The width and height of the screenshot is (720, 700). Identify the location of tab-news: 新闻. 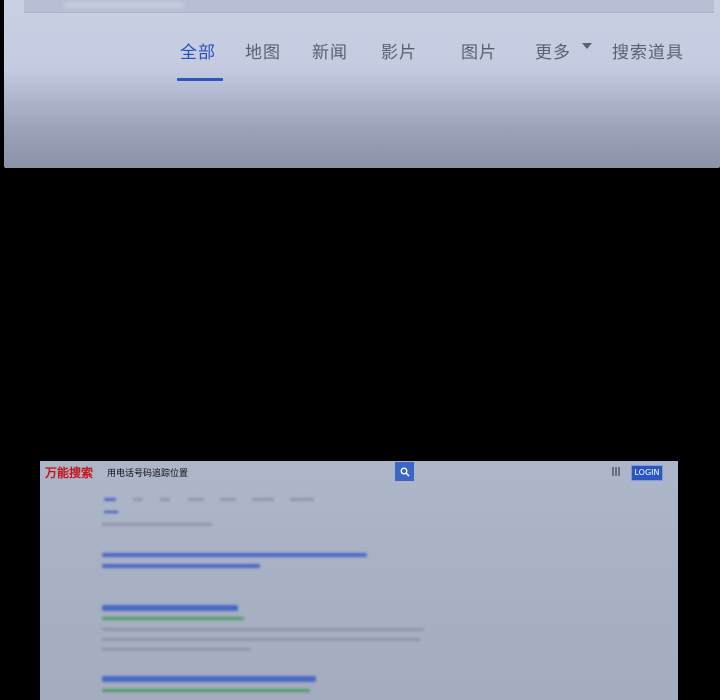
(330, 50).